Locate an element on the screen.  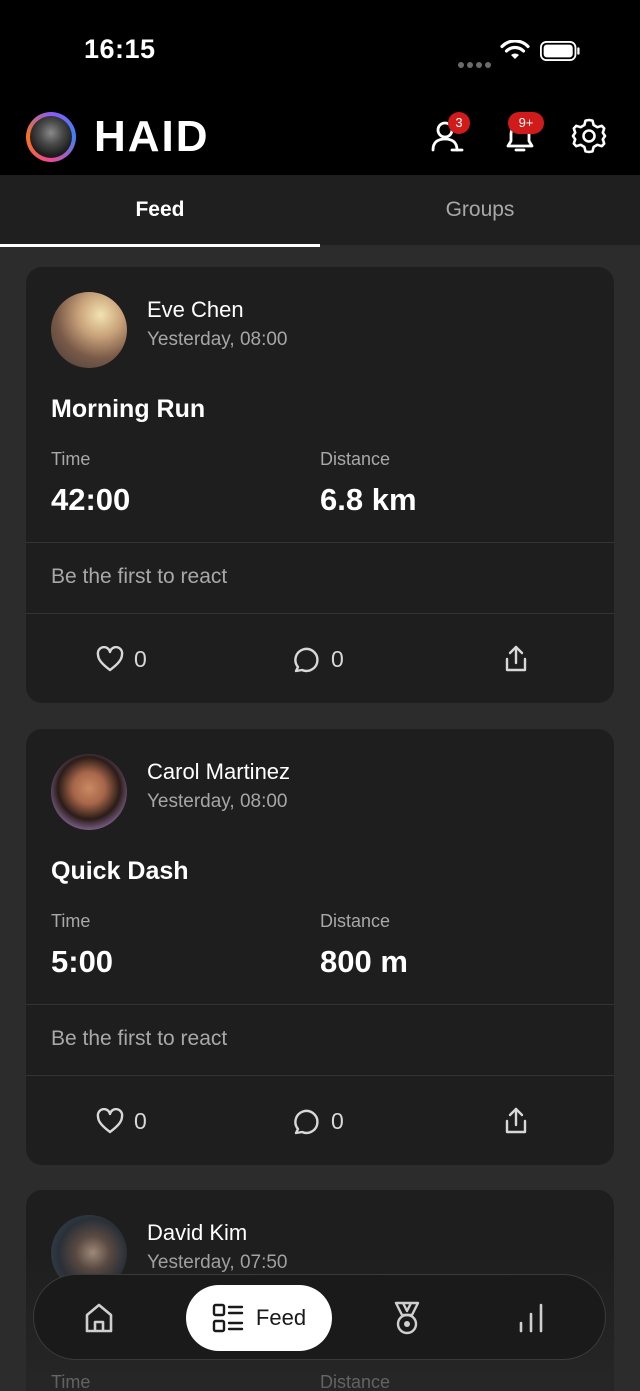
home-icon is located at coordinates (99, 1318).